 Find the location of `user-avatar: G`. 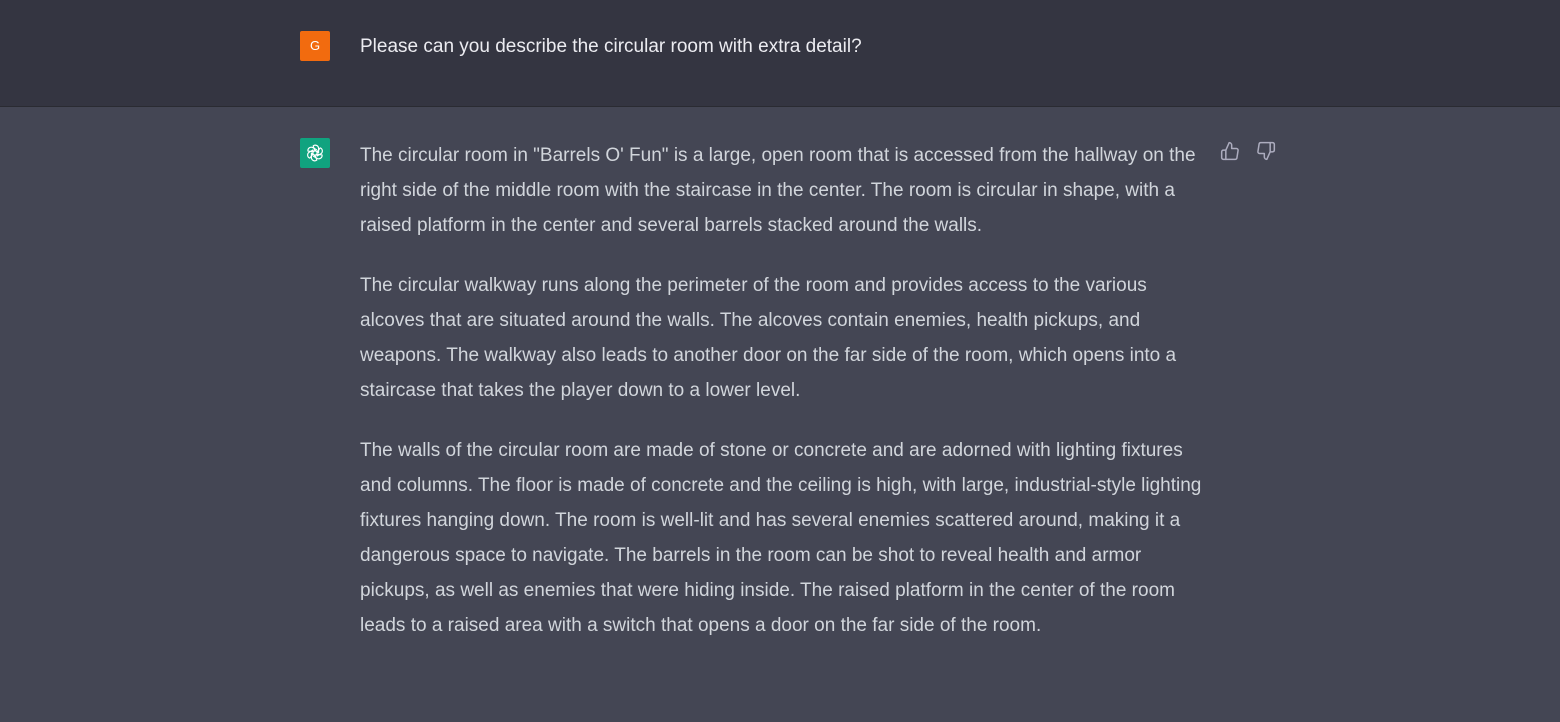

user-avatar: G is located at coordinates (315, 46).